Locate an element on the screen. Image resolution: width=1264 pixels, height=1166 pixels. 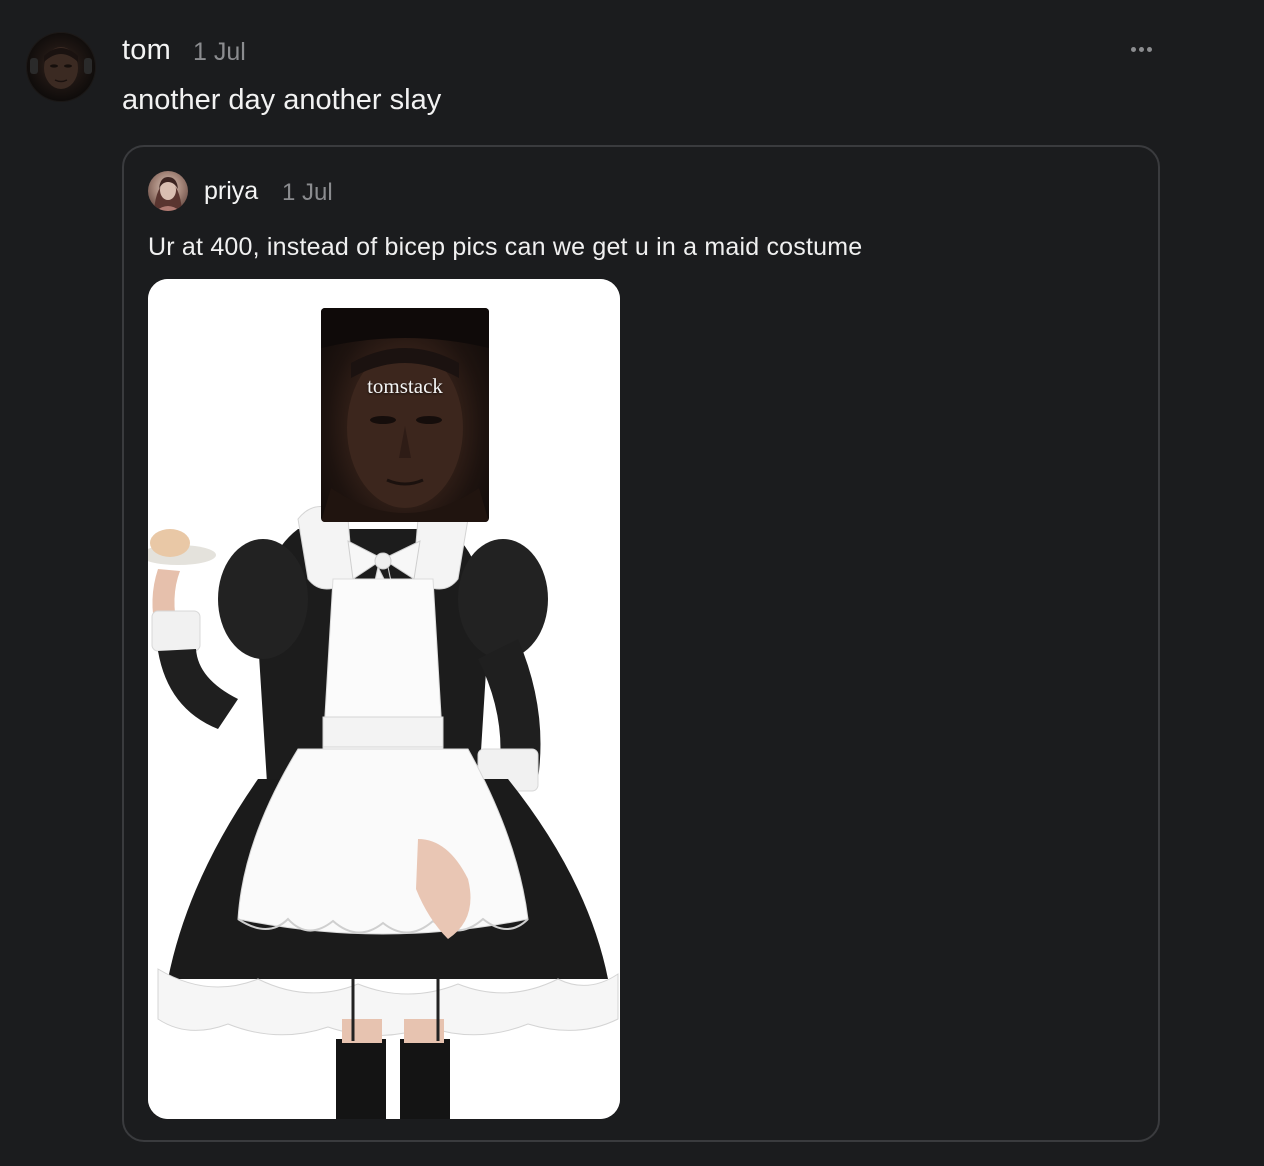
post-date: 1 Jul is located at coordinates (219, 52).